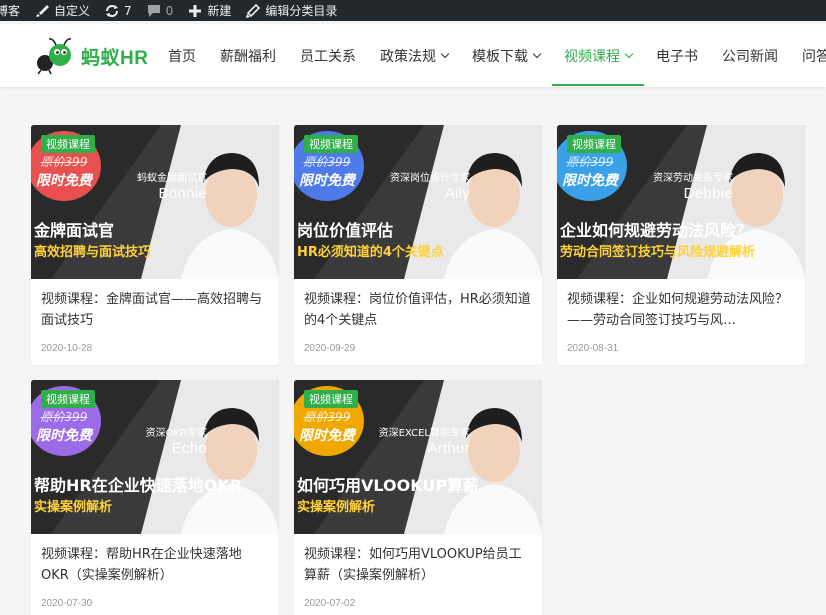  I want to click on nav-item-label: 问答, so click(814, 56).